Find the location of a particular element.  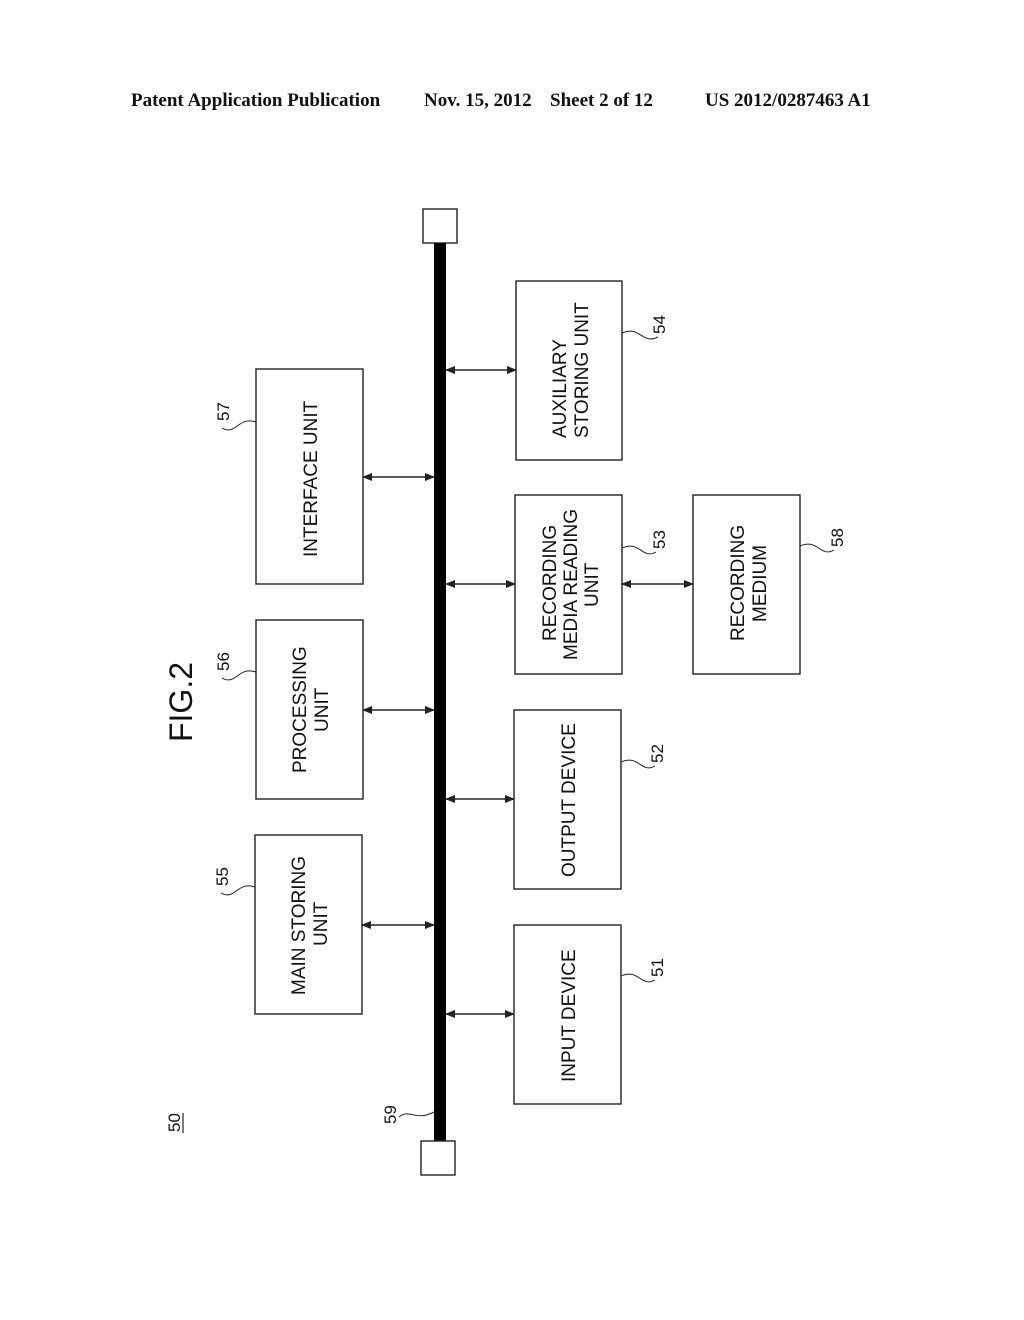

block-label: PROCESSING is located at coordinates (300, 709).